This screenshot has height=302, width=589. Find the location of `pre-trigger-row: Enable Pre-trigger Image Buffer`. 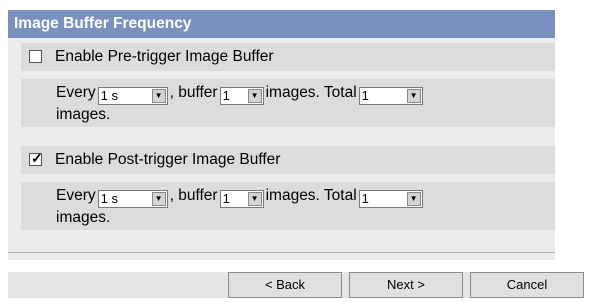

pre-trigger-row: Enable Pre-trigger Image Buffer is located at coordinates (288, 57).